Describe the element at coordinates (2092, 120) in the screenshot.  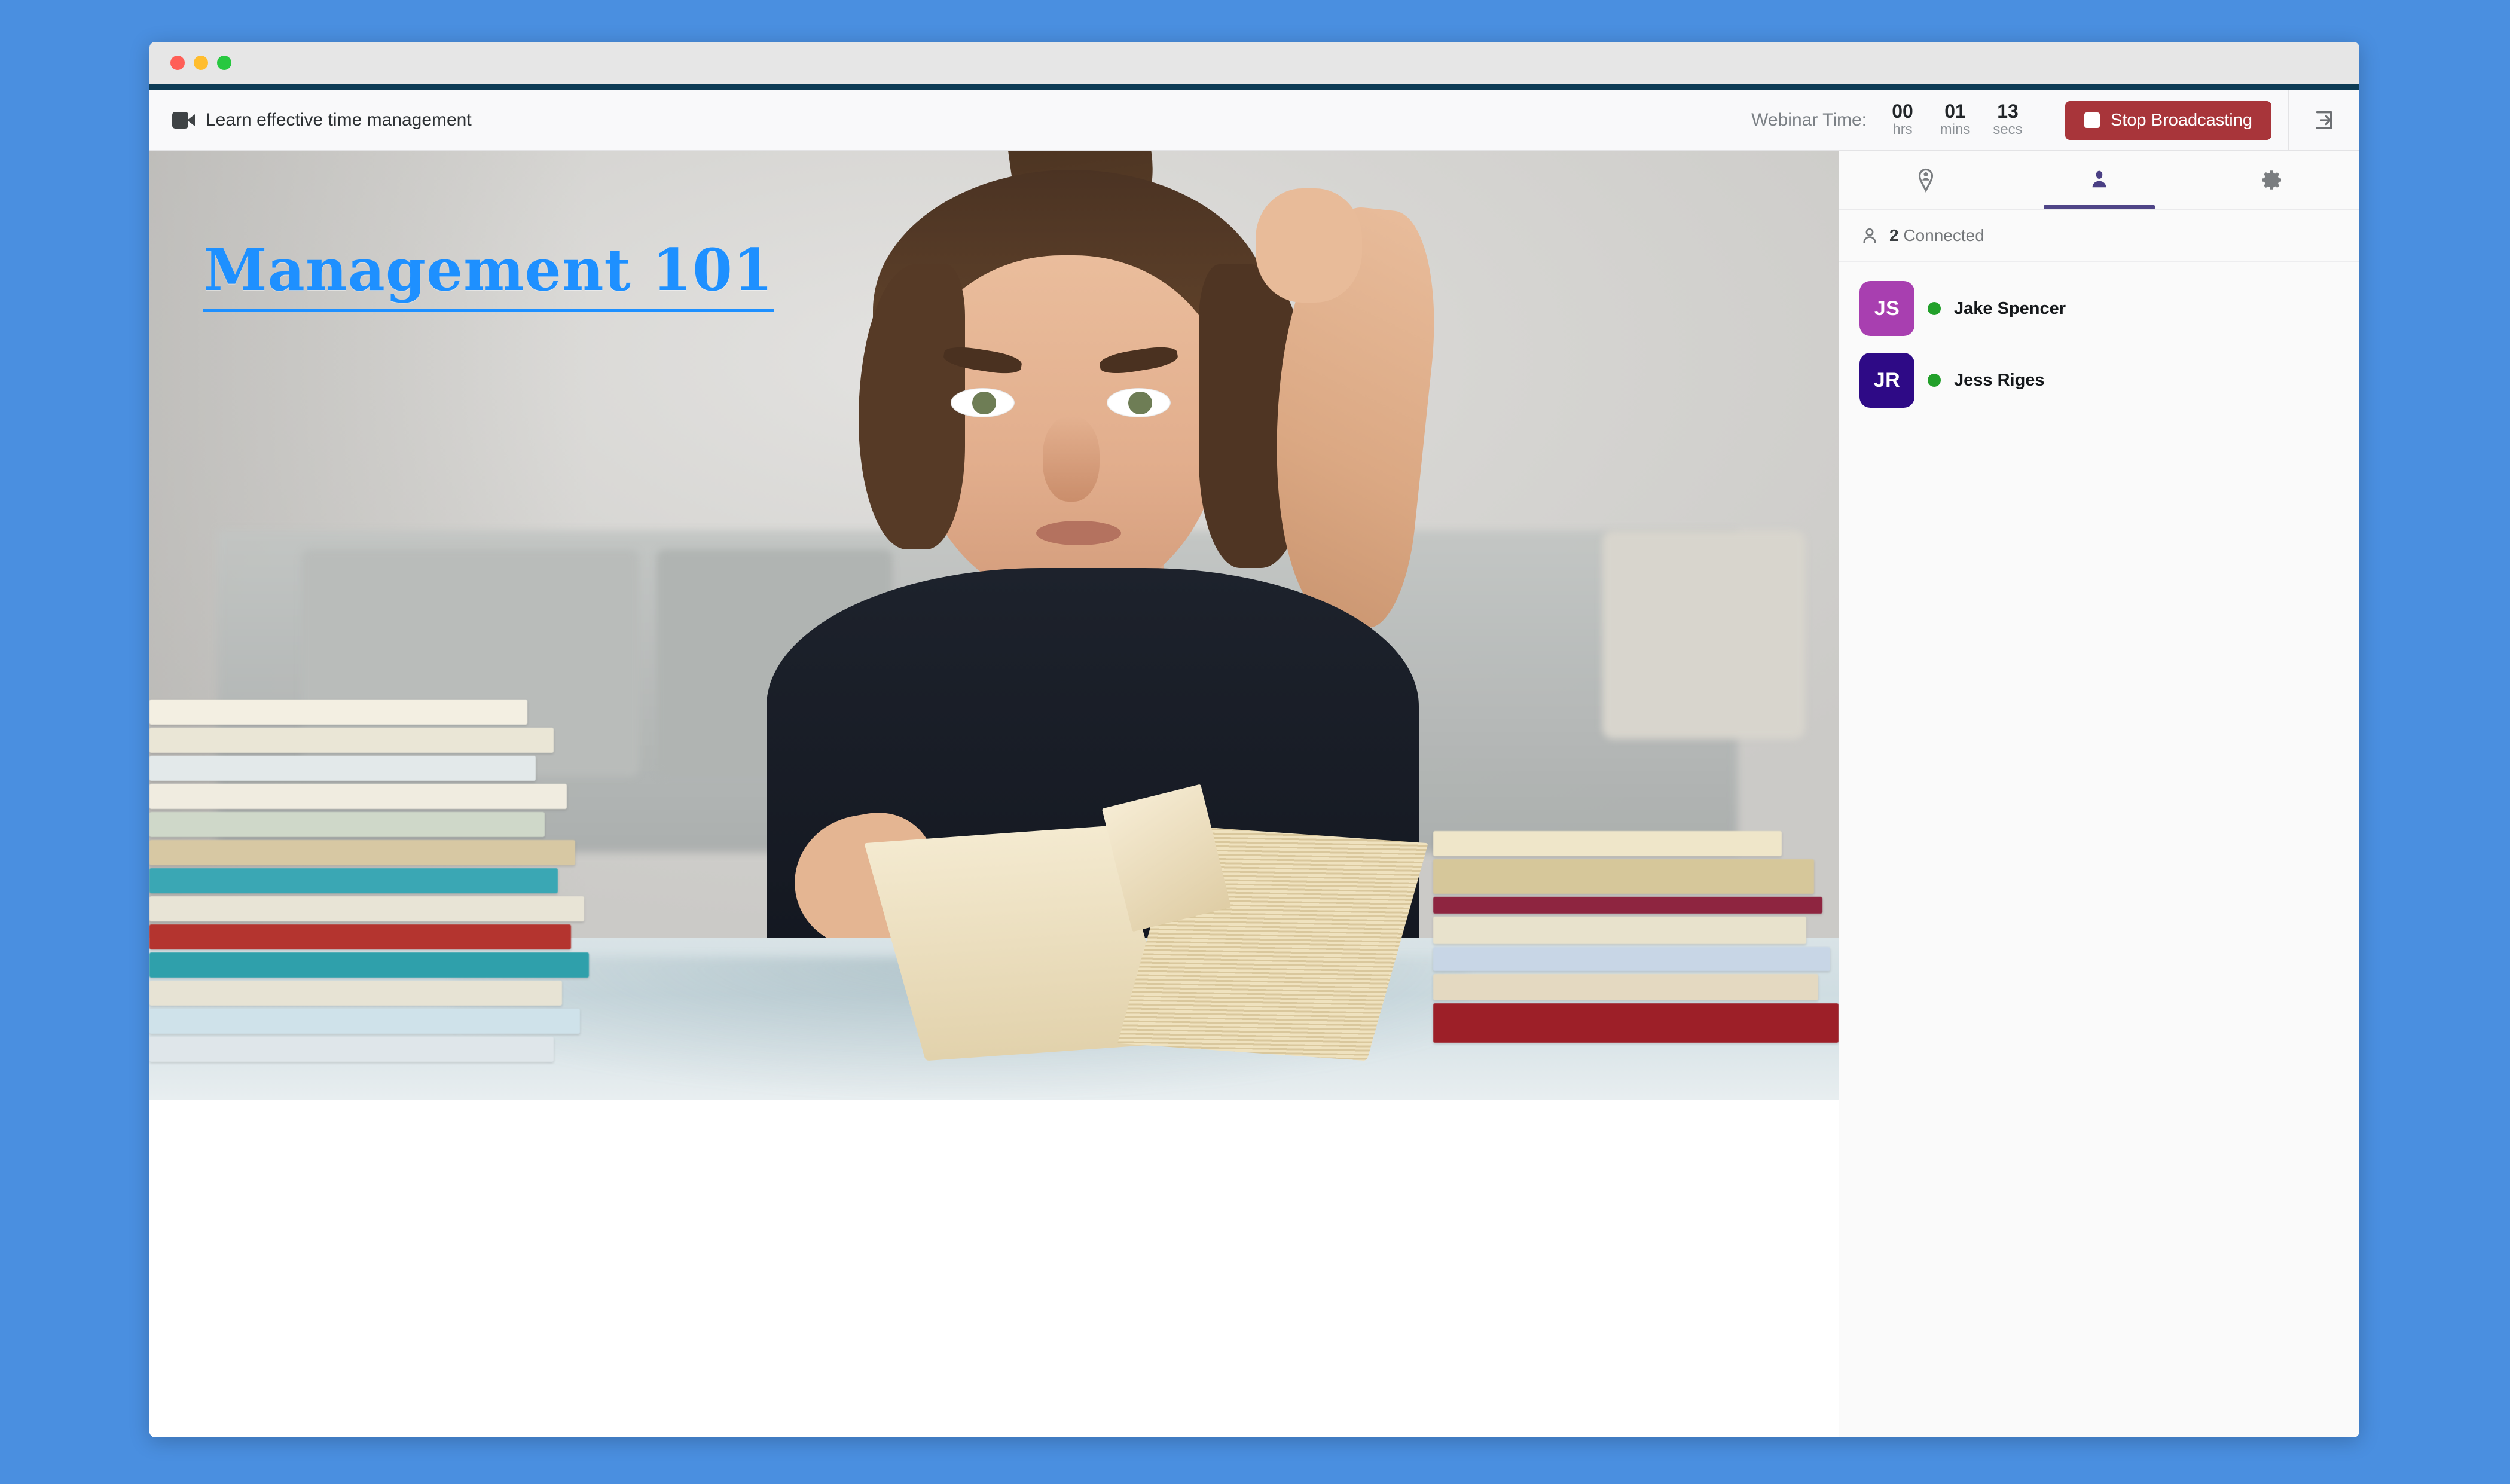
I see `stop-square-icon` at that location.